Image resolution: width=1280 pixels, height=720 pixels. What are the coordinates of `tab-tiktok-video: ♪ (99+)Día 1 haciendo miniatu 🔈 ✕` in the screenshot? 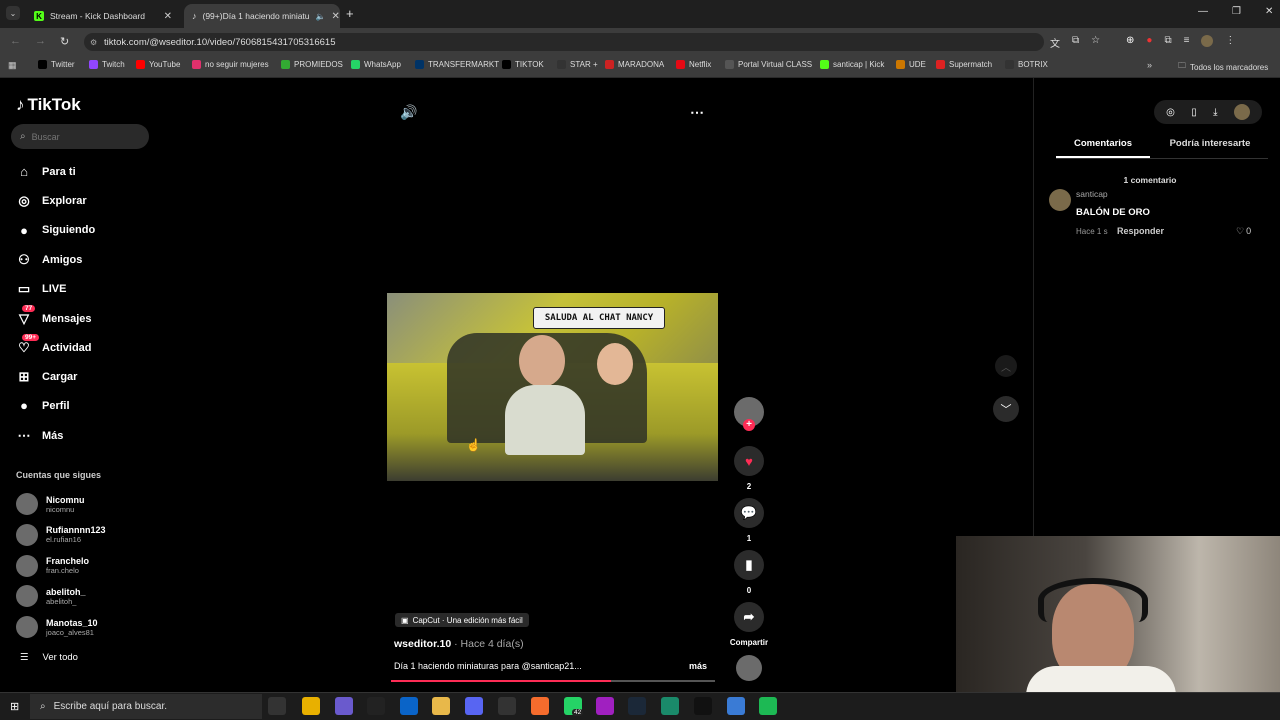 It's located at (262, 16).